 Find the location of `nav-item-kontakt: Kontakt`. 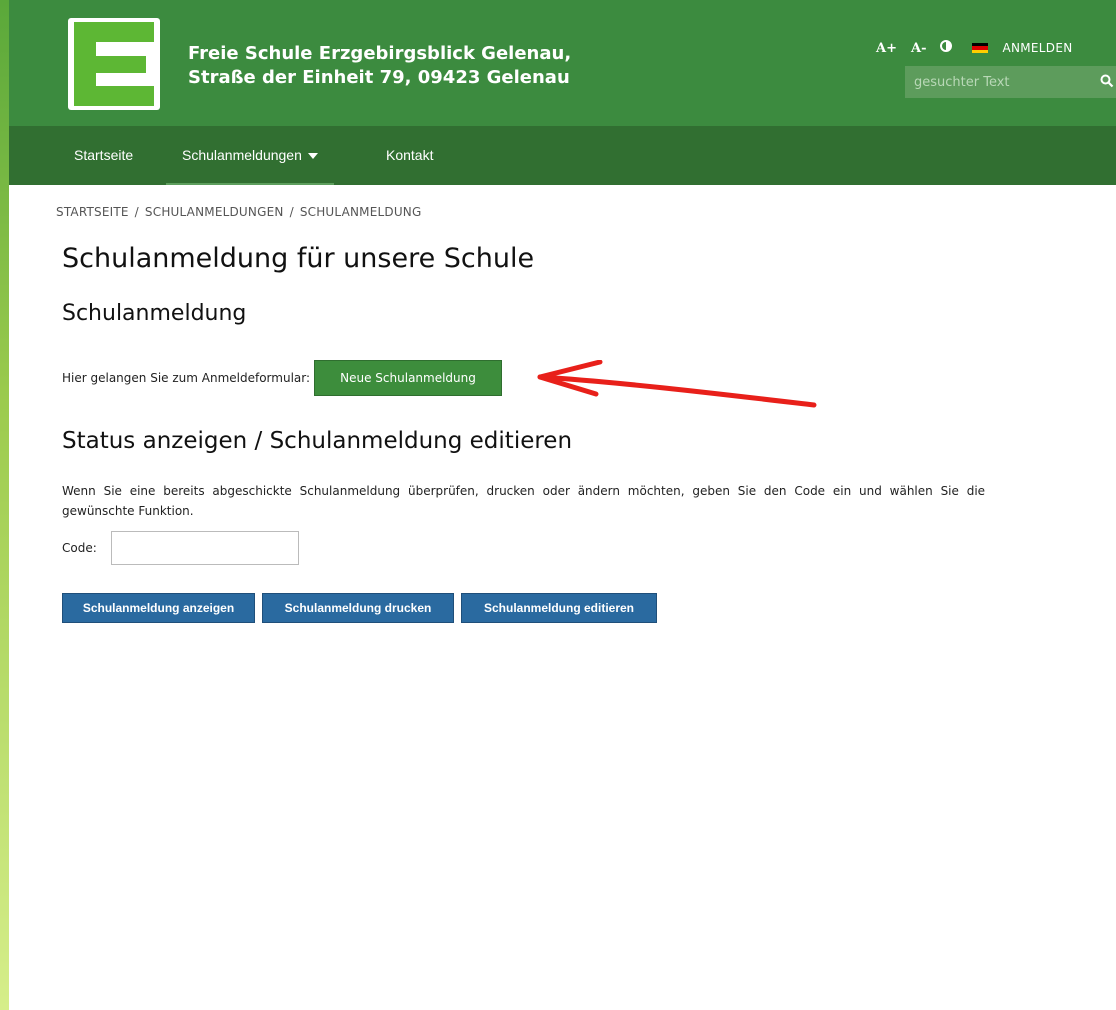

nav-item-kontakt: Kontakt is located at coordinates (409, 155).